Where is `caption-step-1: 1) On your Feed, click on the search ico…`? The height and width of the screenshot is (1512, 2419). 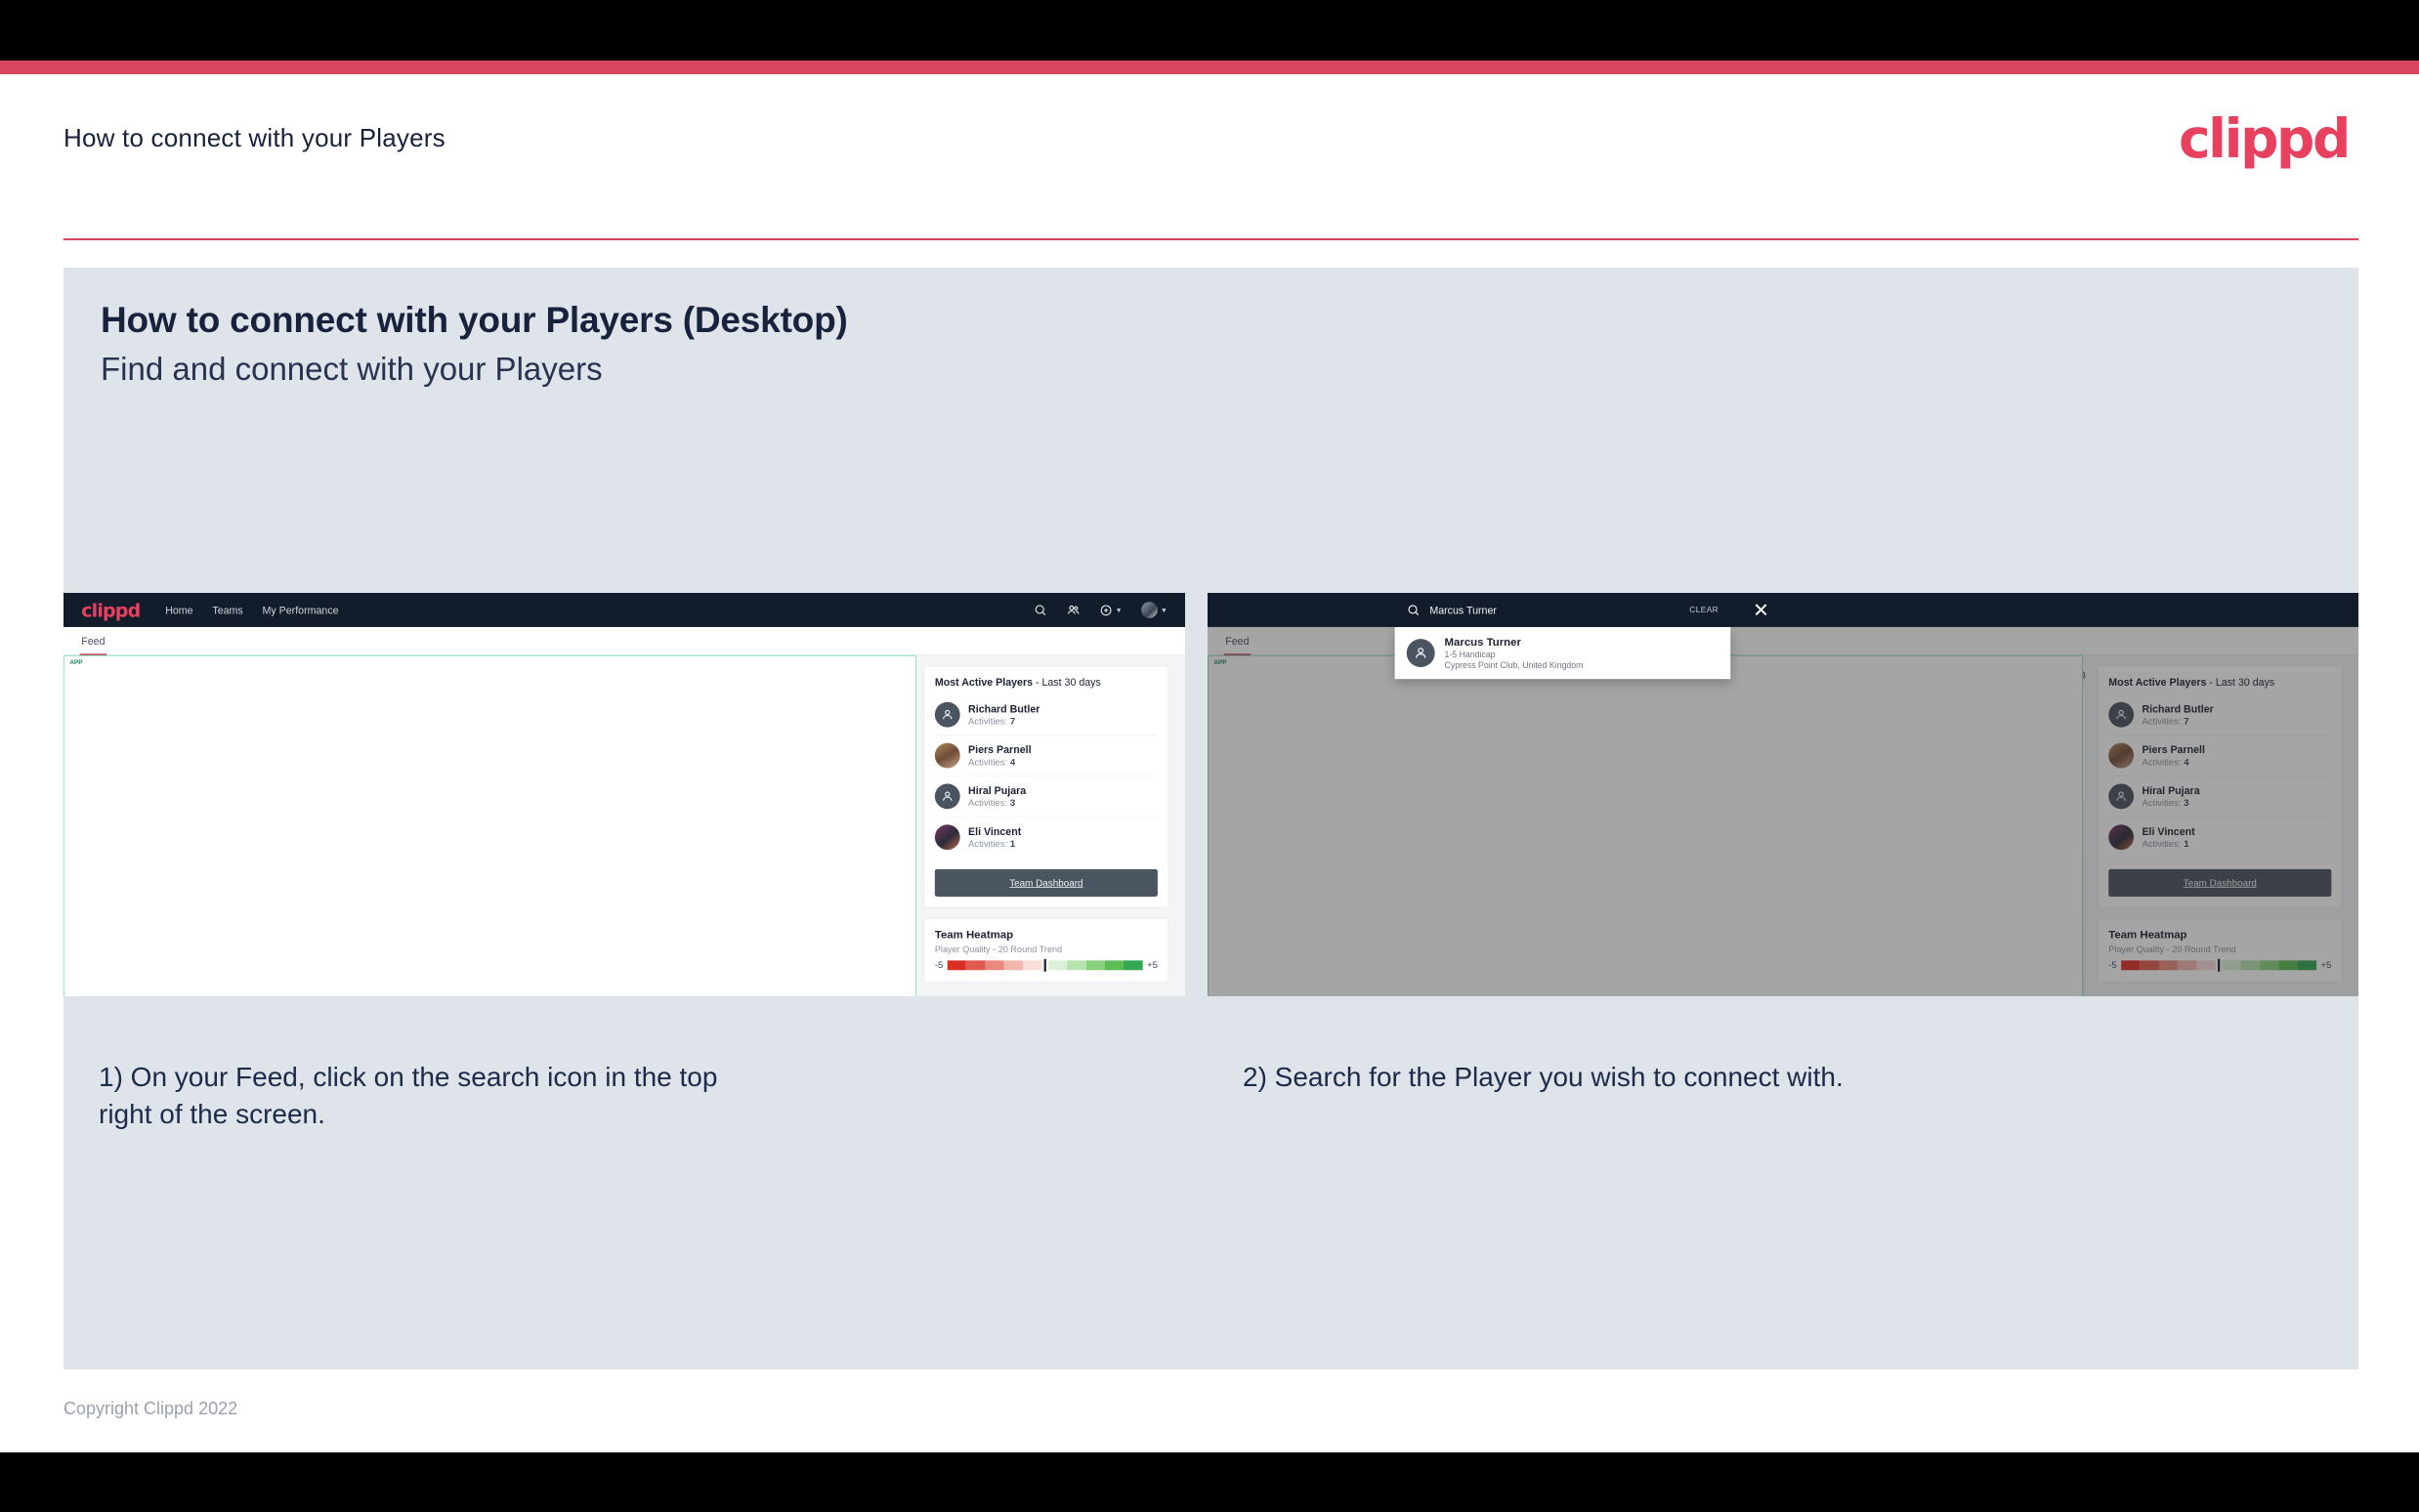
caption-step-1: 1) On your Feed, click on the search ico… is located at coordinates (408, 1095).